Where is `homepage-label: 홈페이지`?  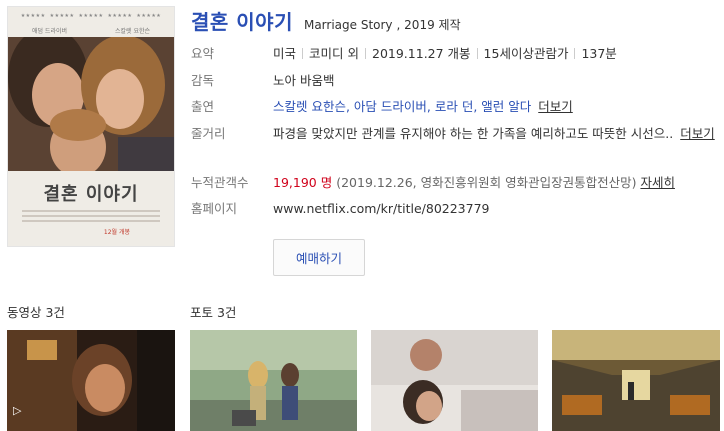
homepage-label: 홈페이지 is located at coordinates (214, 208).